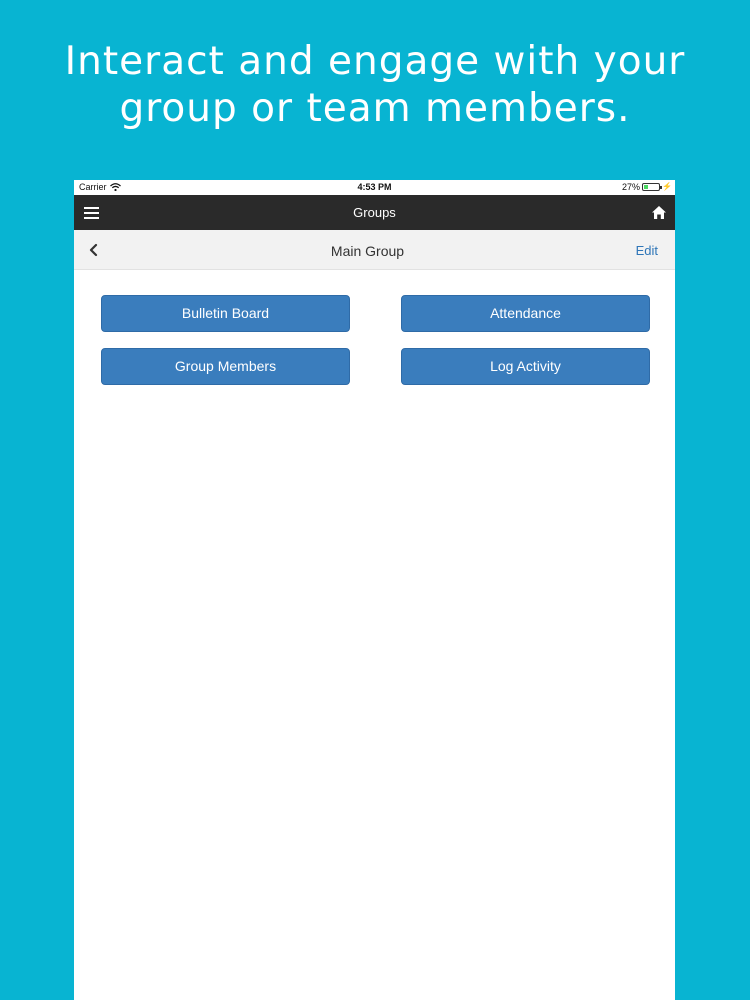 This screenshot has width=750, height=1000. Describe the element at coordinates (525, 313) in the screenshot. I see `attendance-button: Attendance` at that location.